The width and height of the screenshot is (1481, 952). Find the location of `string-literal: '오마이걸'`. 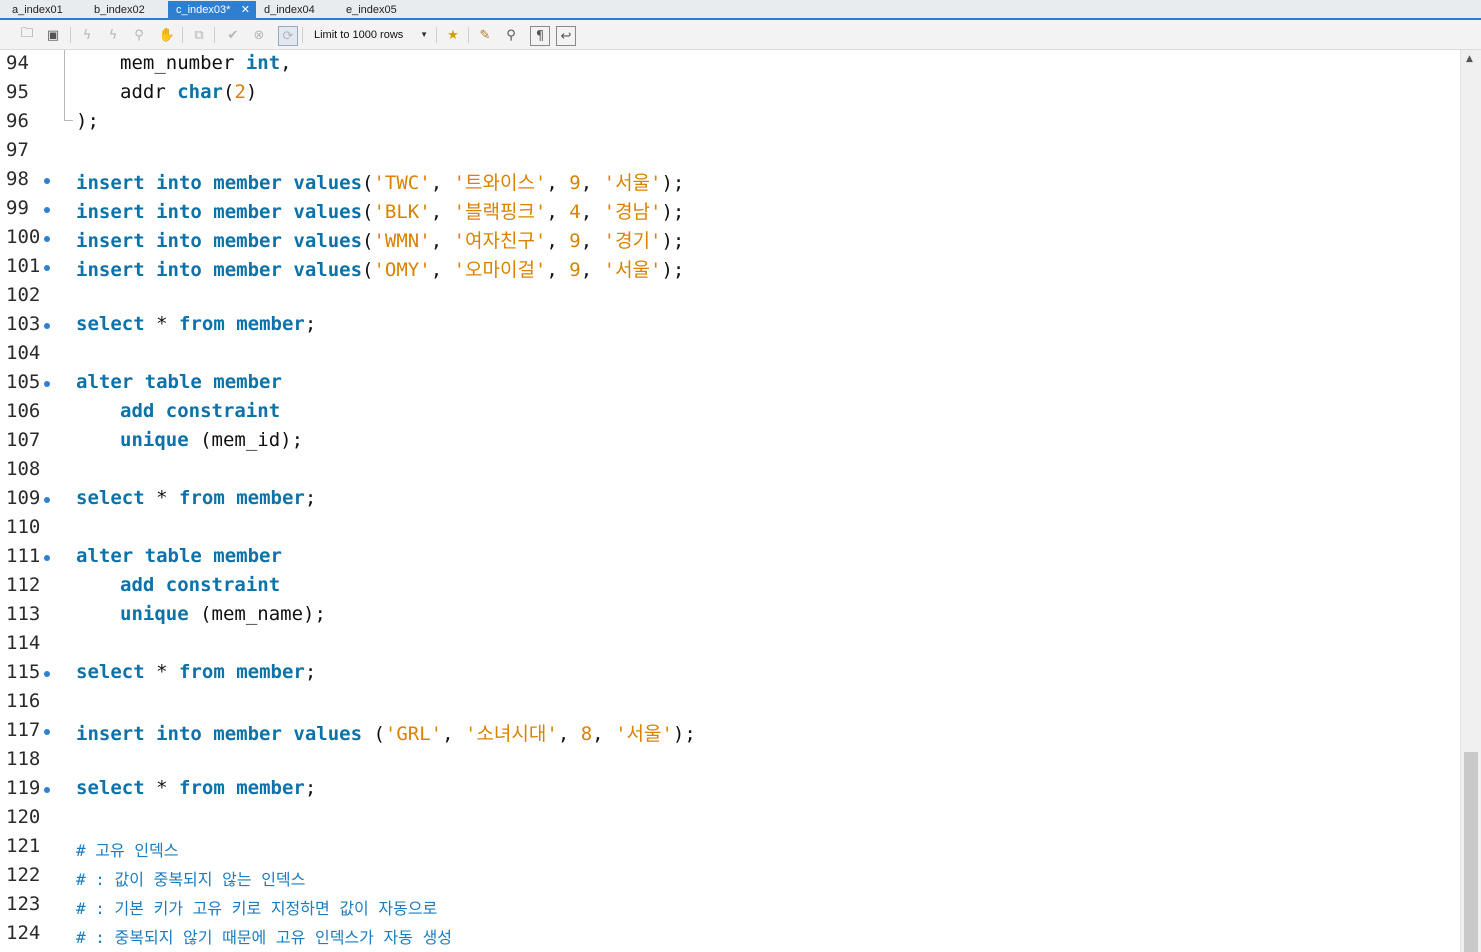

string-literal: '오마이걸' is located at coordinates (500, 270).